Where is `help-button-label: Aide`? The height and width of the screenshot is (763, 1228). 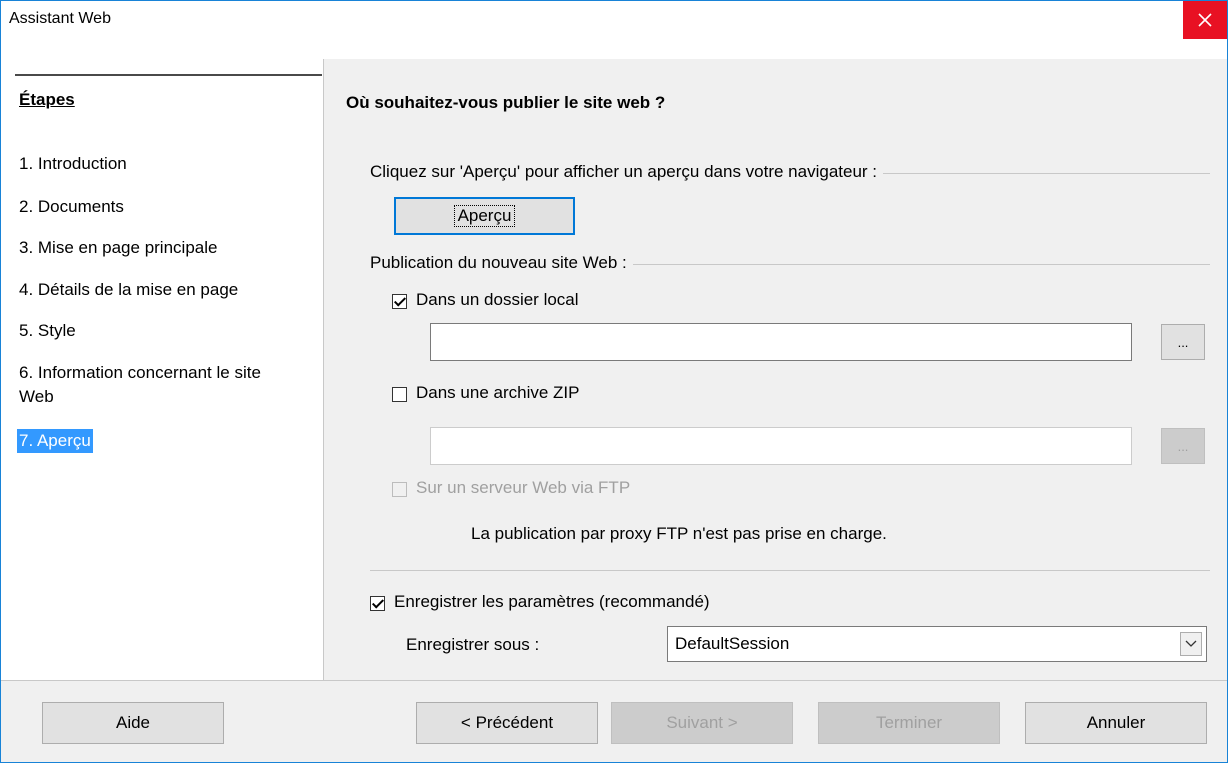 help-button-label: Aide is located at coordinates (133, 722).